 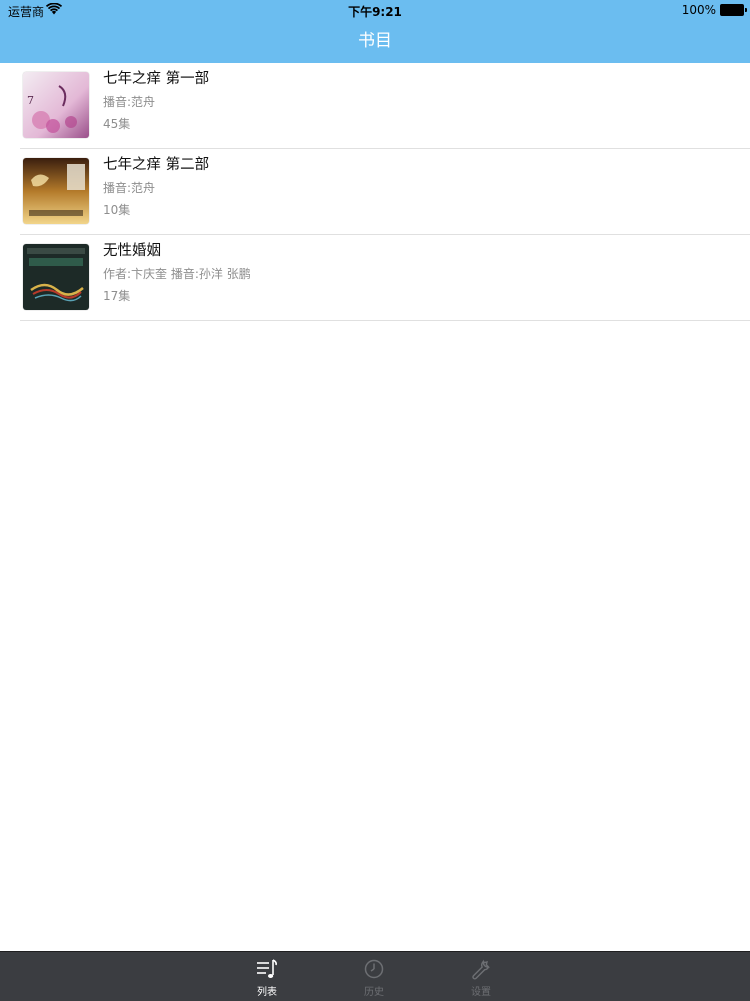 What do you see at coordinates (733, 10) in the screenshot?
I see `battery-icon` at bounding box center [733, 10].